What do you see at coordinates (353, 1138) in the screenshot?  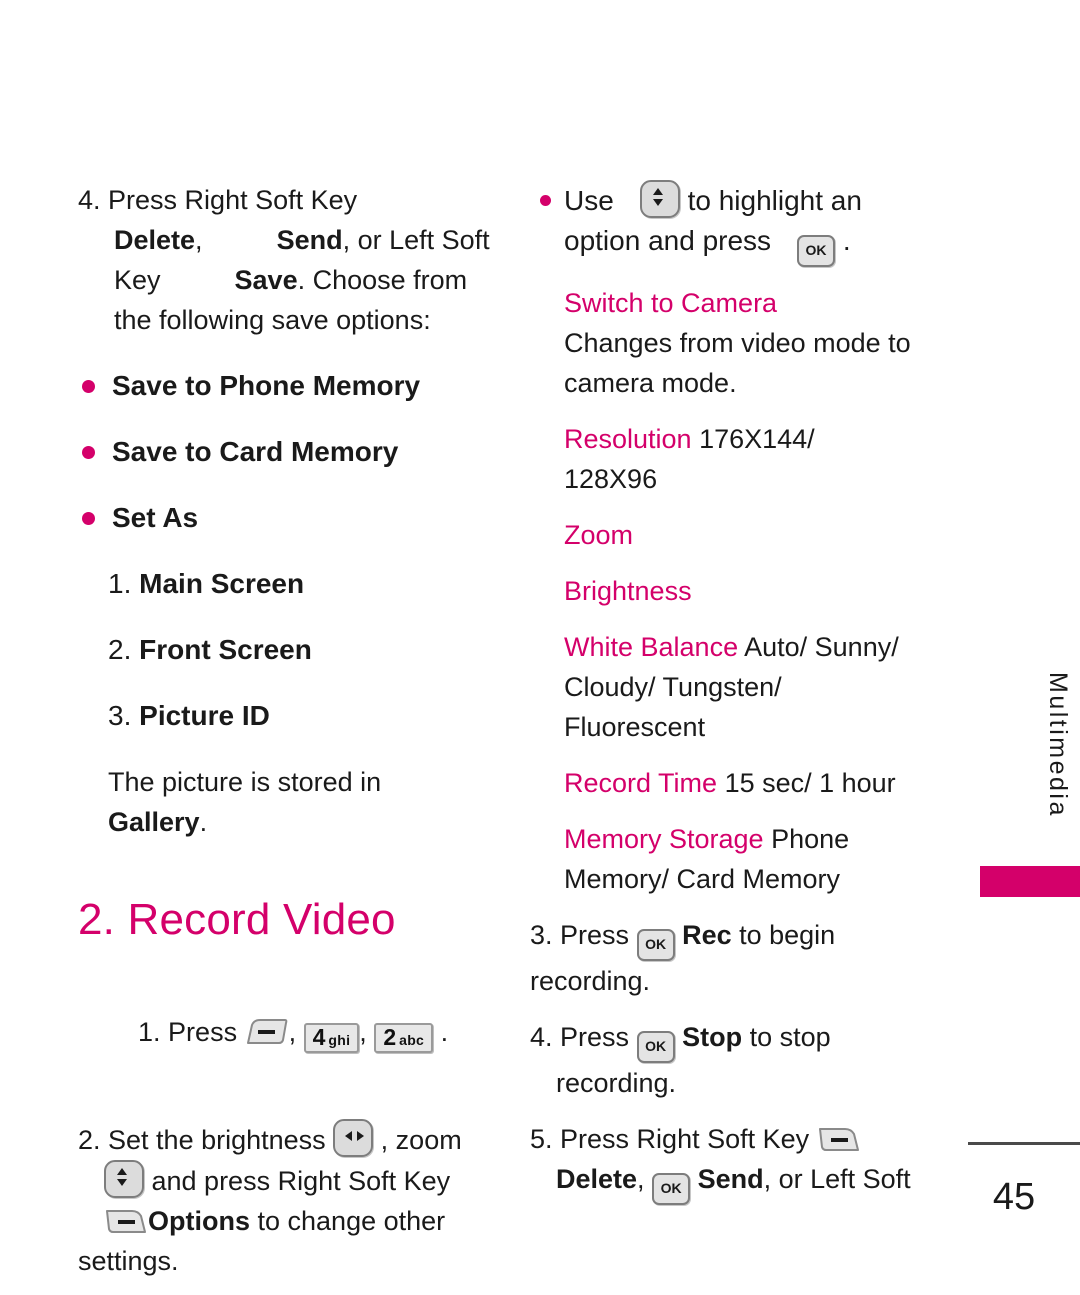 I see `left-right-navigation-key-icon` at bounding box center [353, 1138].